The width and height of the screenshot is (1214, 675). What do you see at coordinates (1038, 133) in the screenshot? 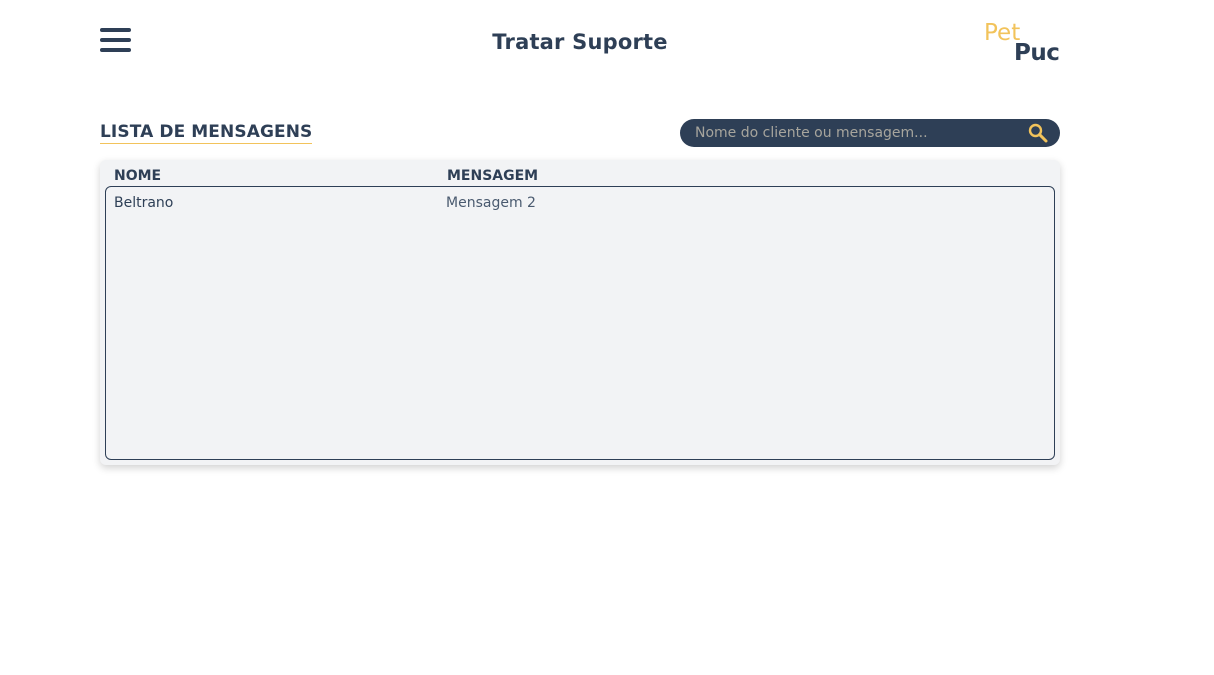
I see `search-icon` at bounding box center [1038, 133].